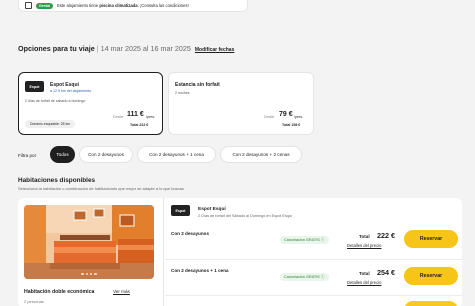 This screenshot has height=306, width=475. I want to click on option-total: Total 222 €, so click(139, 125).